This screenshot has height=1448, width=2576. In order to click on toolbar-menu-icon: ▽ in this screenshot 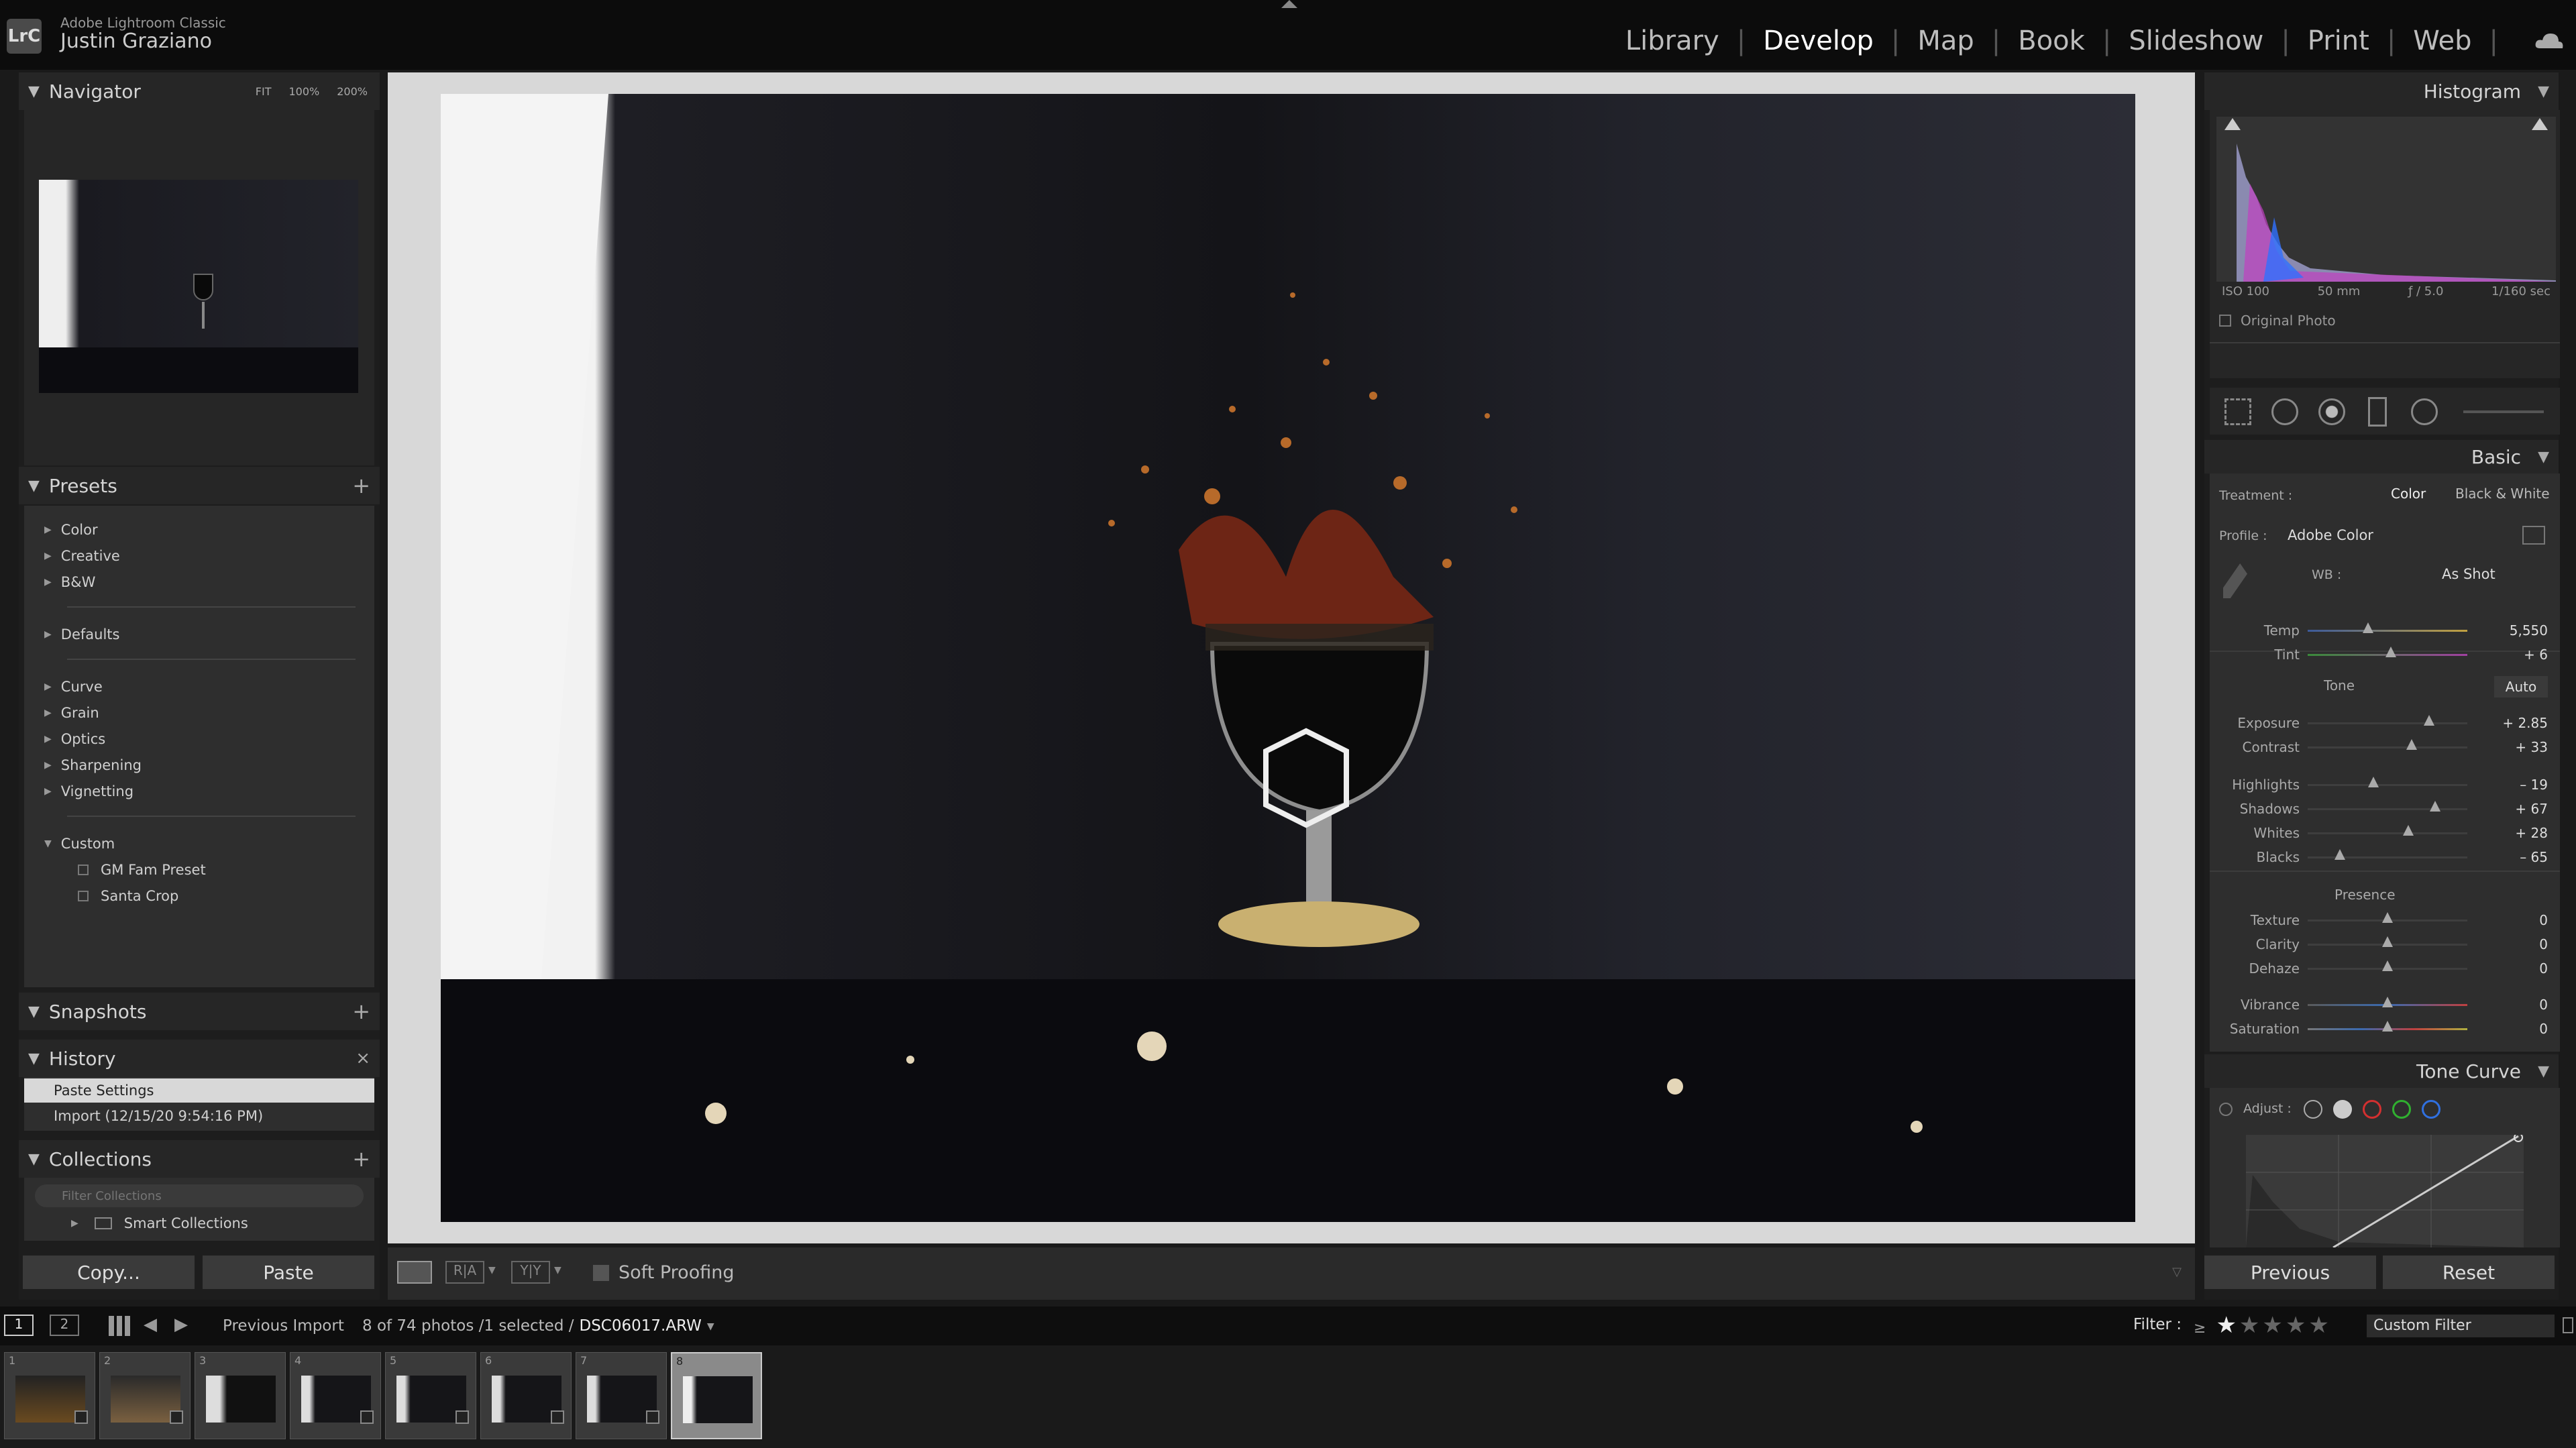, I will do `click(2177, 1272)`.